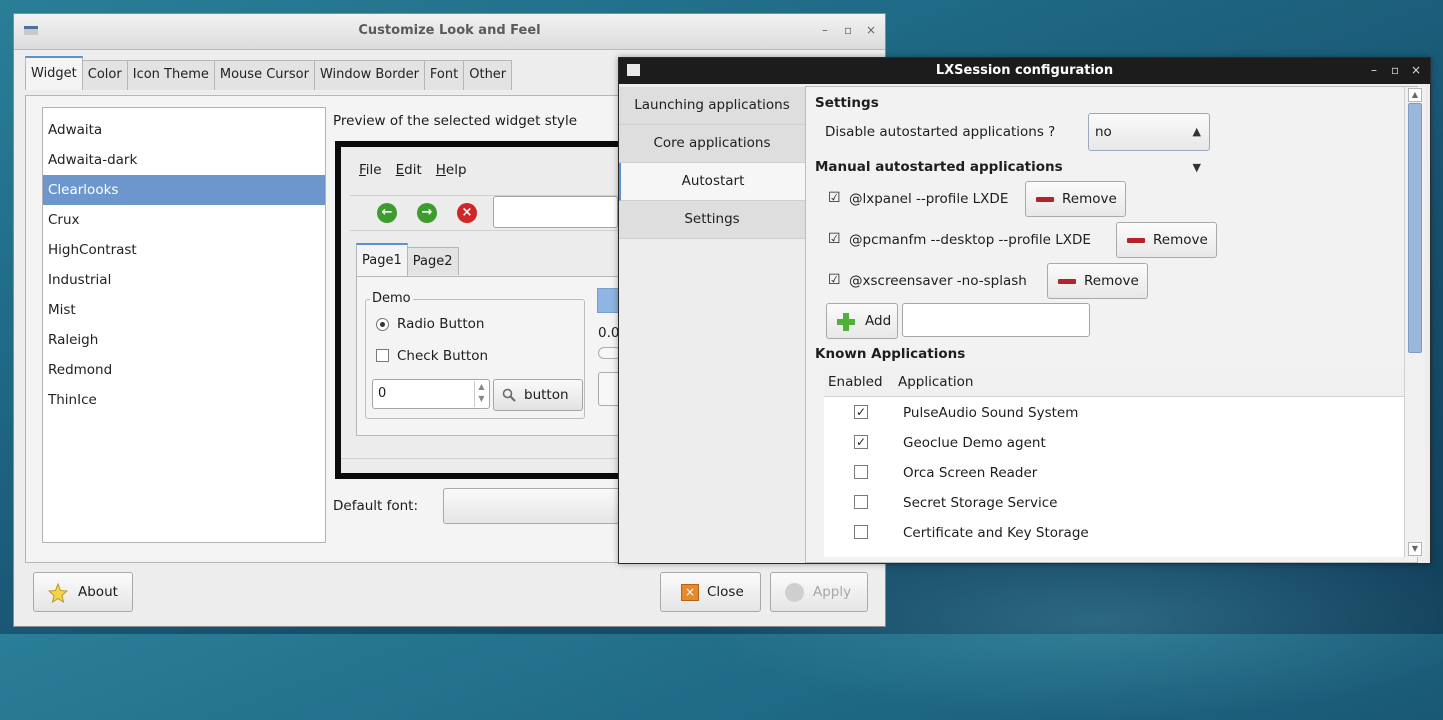 Image resolution: width=1443 pixels, height=720 pixels. Describe the element at coordinates (996, 533) in the screenshot. I see `table-row: Certificate and Key Storage` at that location.